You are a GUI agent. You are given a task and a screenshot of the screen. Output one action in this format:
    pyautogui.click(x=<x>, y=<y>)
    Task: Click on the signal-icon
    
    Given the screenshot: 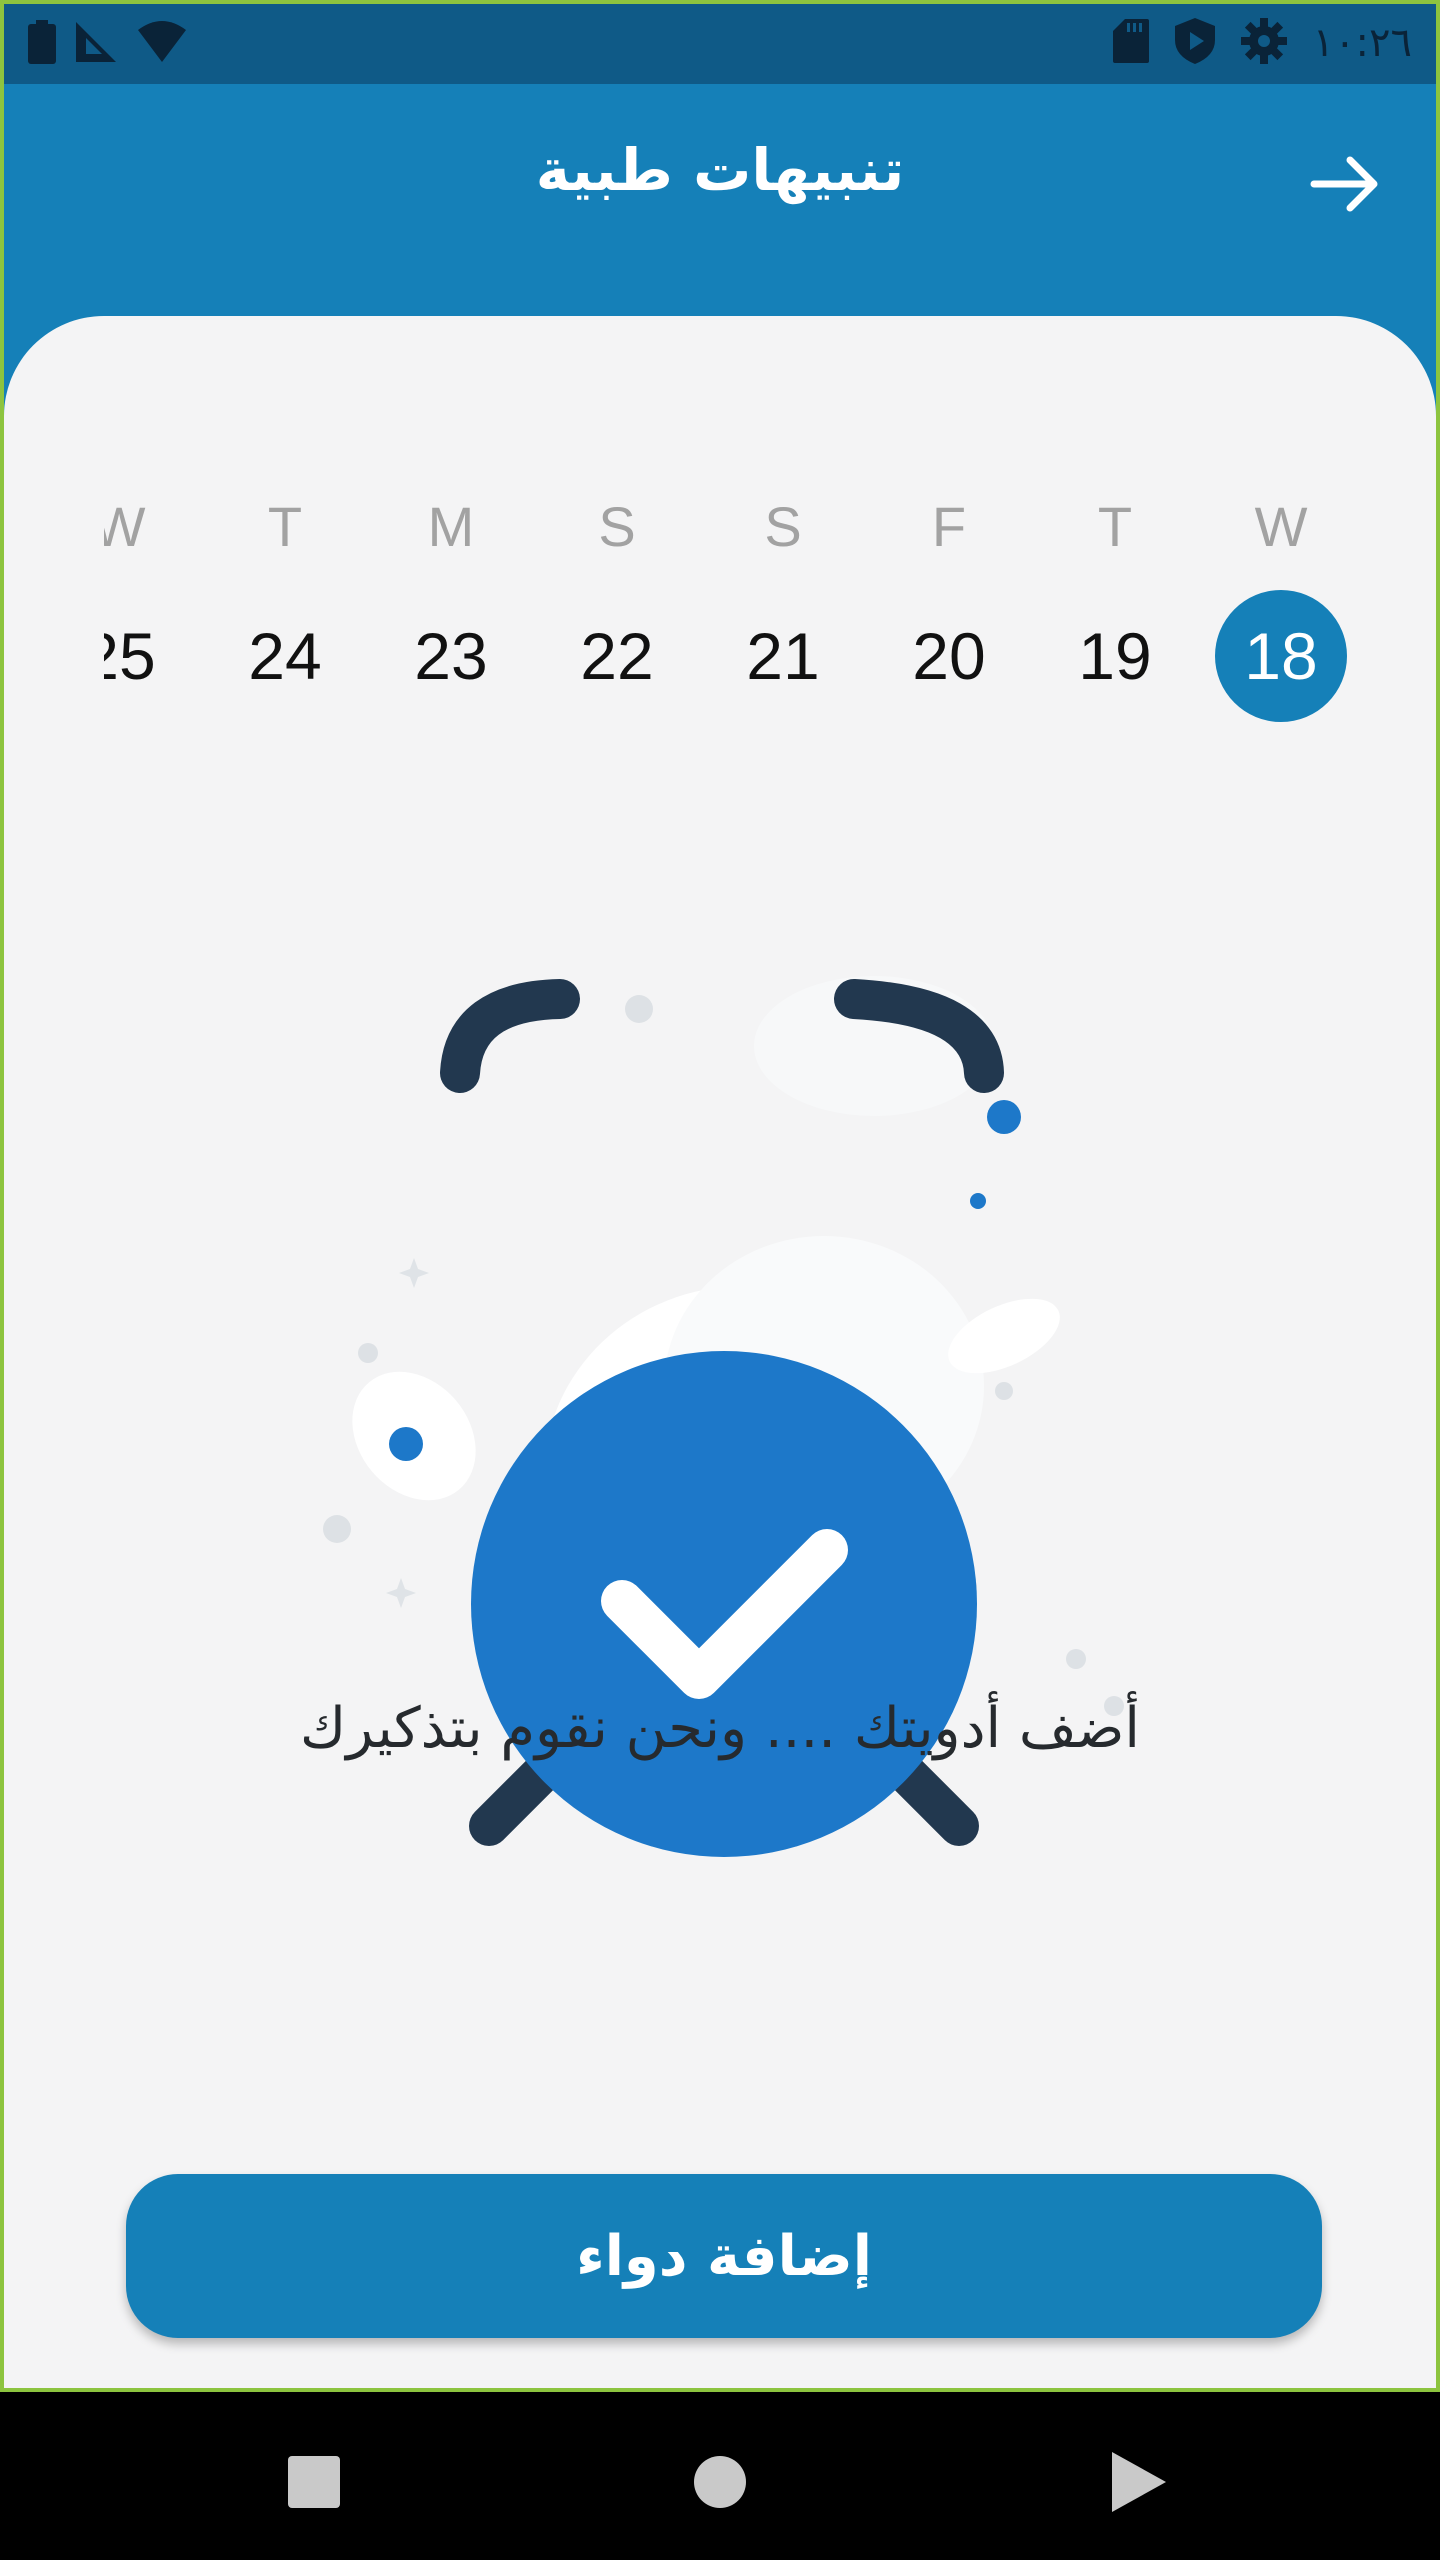 What is the action you would take?
    pyautogui.click(x=96, y=44)
    